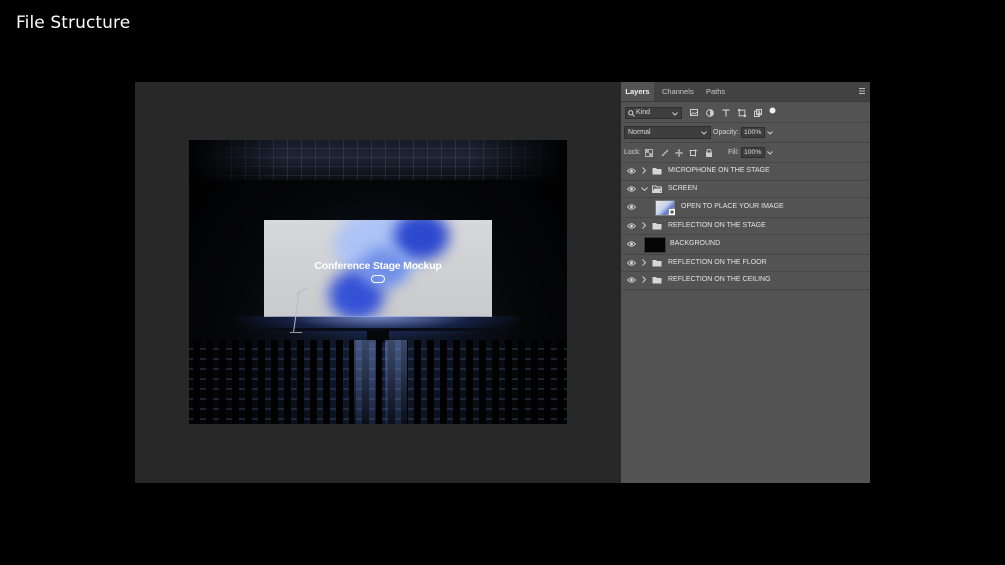 This screenshot has width=1005, height=565. I want to click on filter-kind-label: Kind, so click(643, 112).